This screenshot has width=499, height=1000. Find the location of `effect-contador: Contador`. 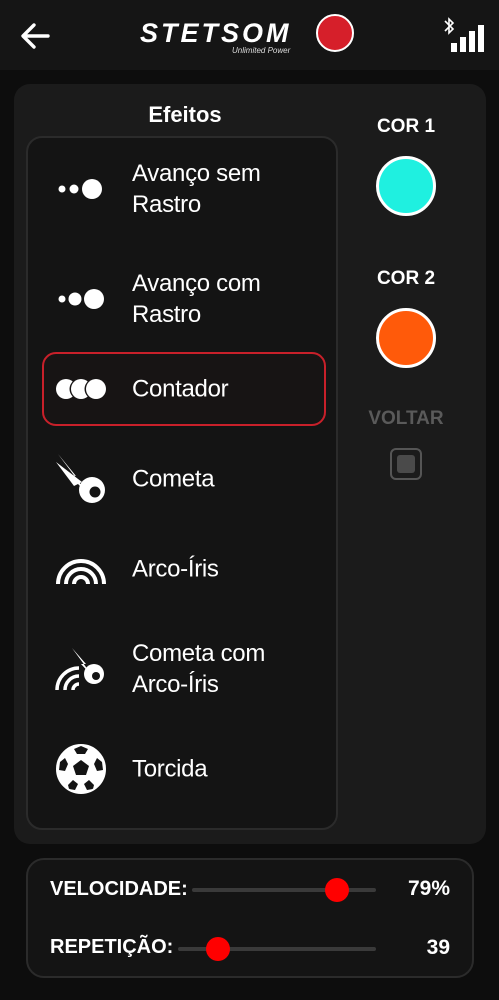

effect-contador: Contador is located at coordinates (184, 389).